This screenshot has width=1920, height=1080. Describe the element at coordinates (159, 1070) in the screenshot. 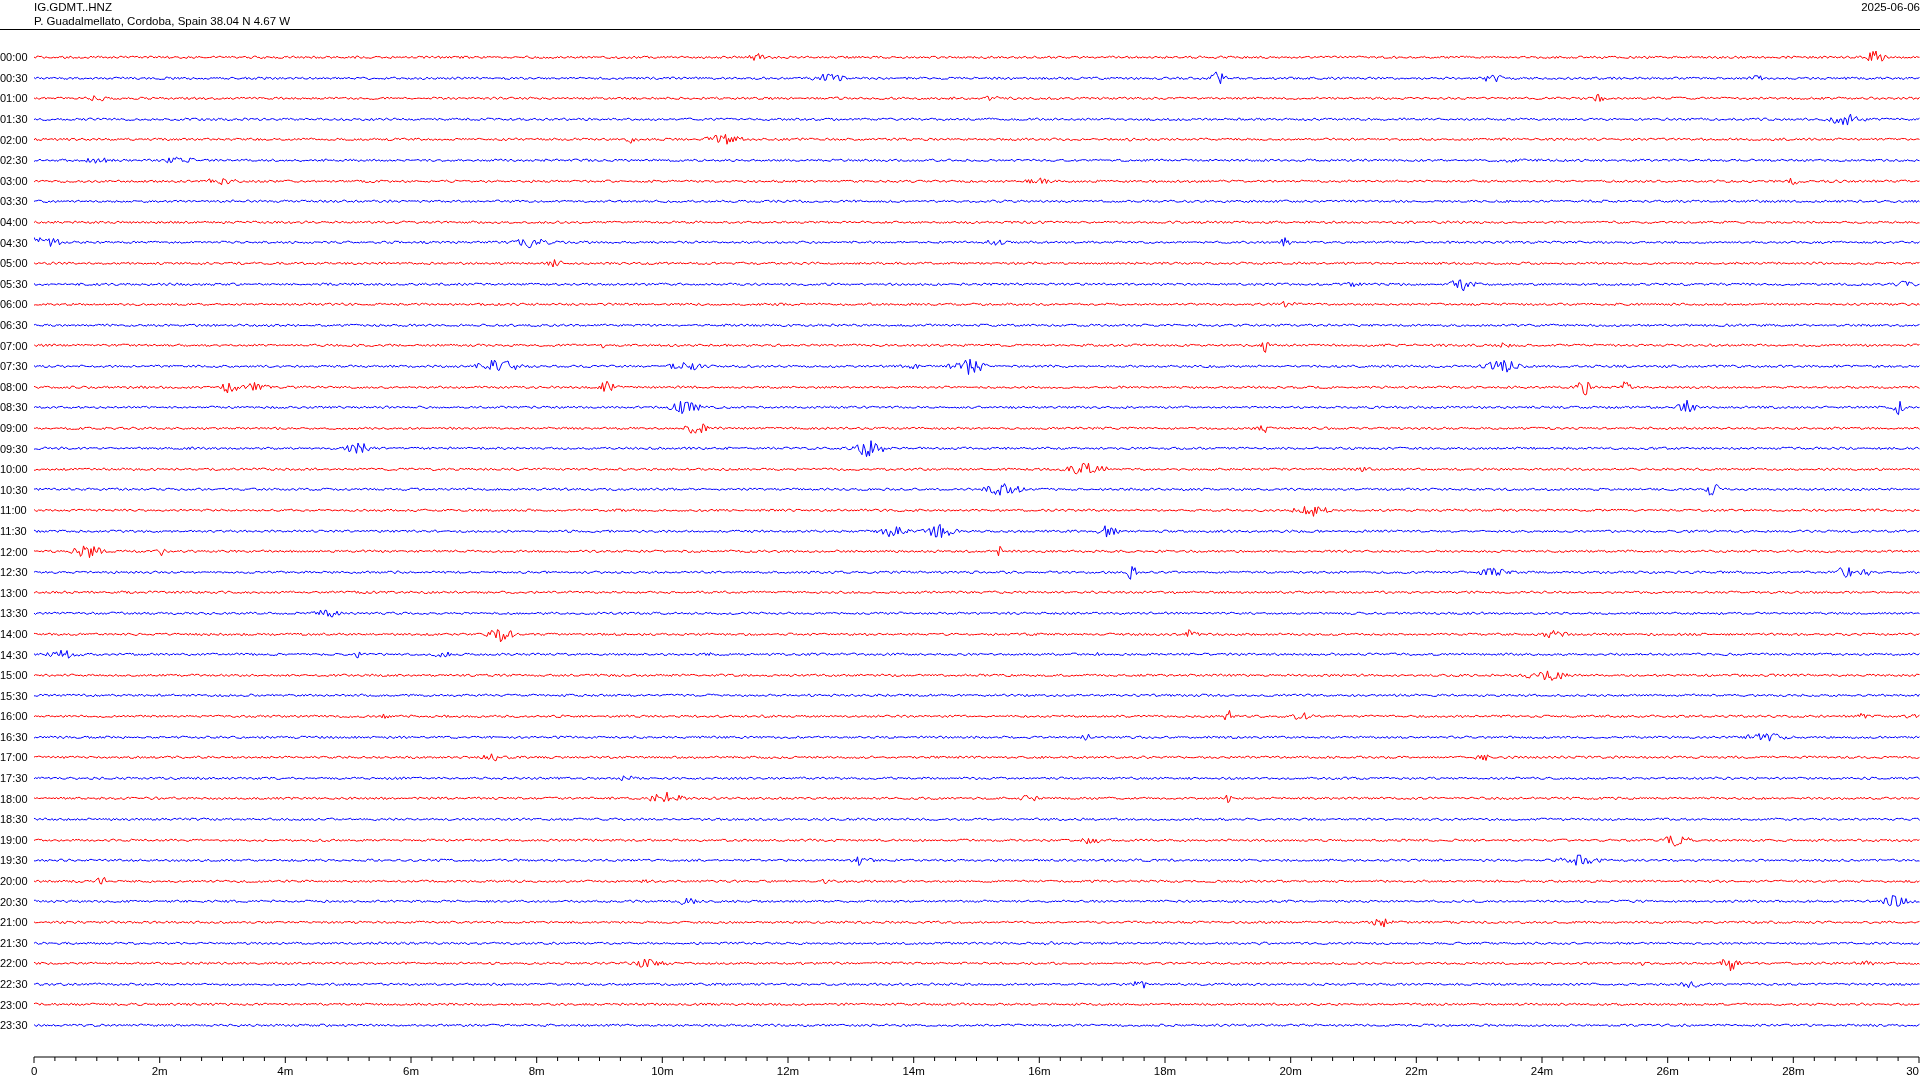

I see `tick-label: 2m` at that location.